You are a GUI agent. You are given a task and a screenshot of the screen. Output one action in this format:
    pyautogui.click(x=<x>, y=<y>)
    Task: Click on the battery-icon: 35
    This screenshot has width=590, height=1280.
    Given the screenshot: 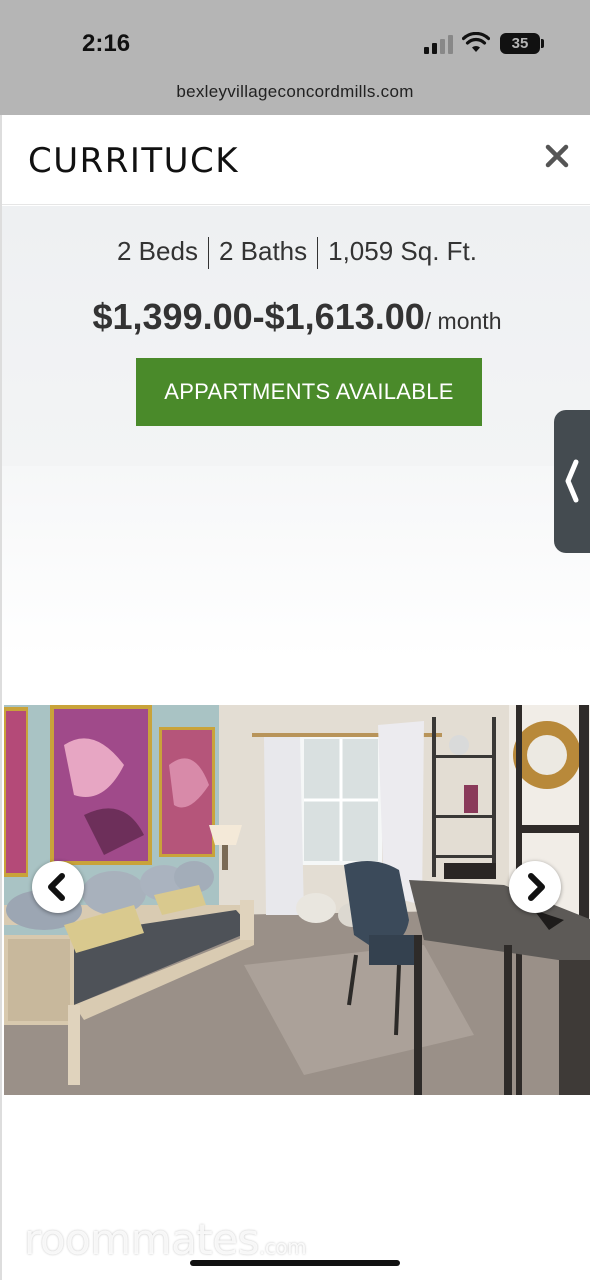 What is the action you would take?
    pyautogui.click(x=520, y=43)
    